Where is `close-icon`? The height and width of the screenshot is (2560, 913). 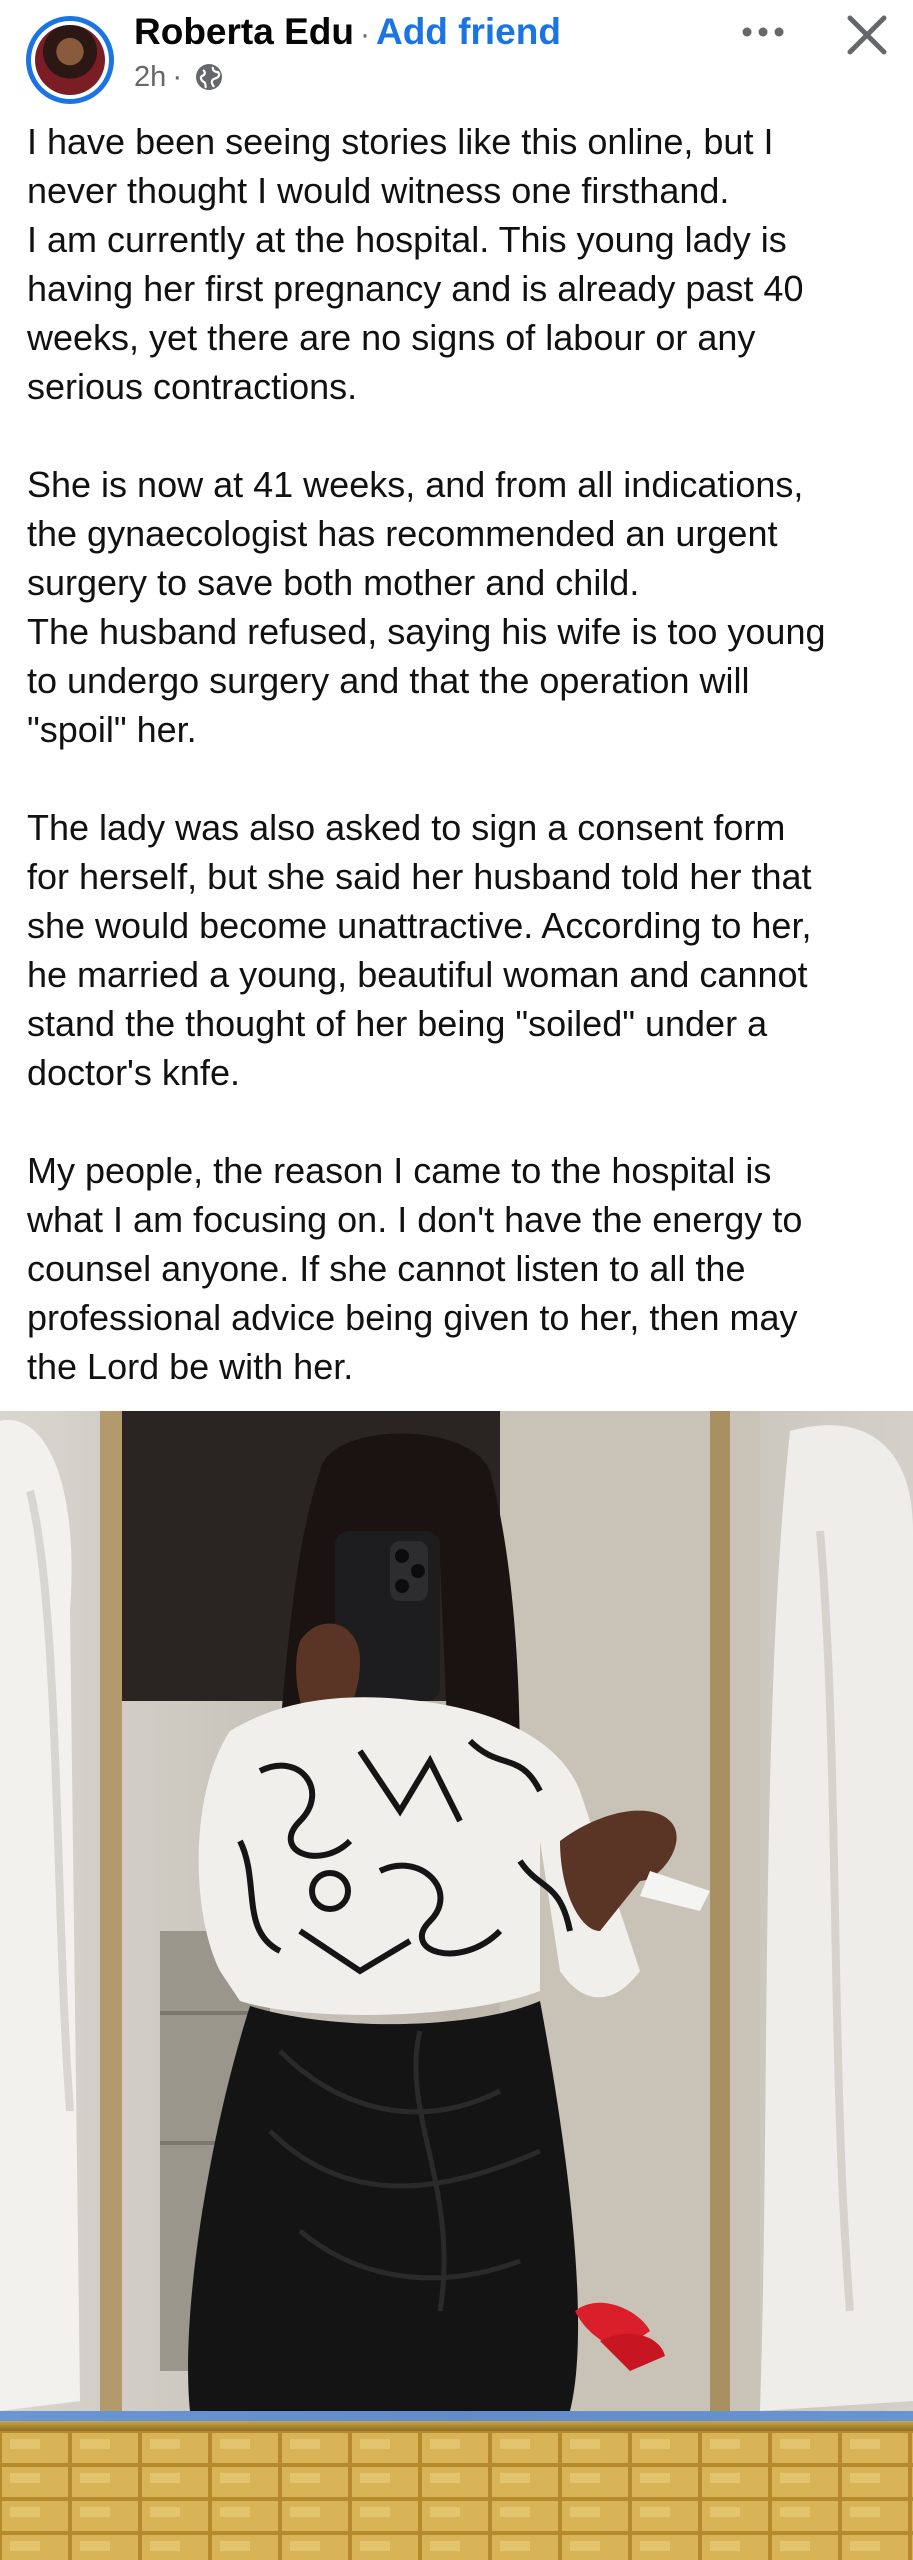
close-icon is located at coordinates (867, 35).